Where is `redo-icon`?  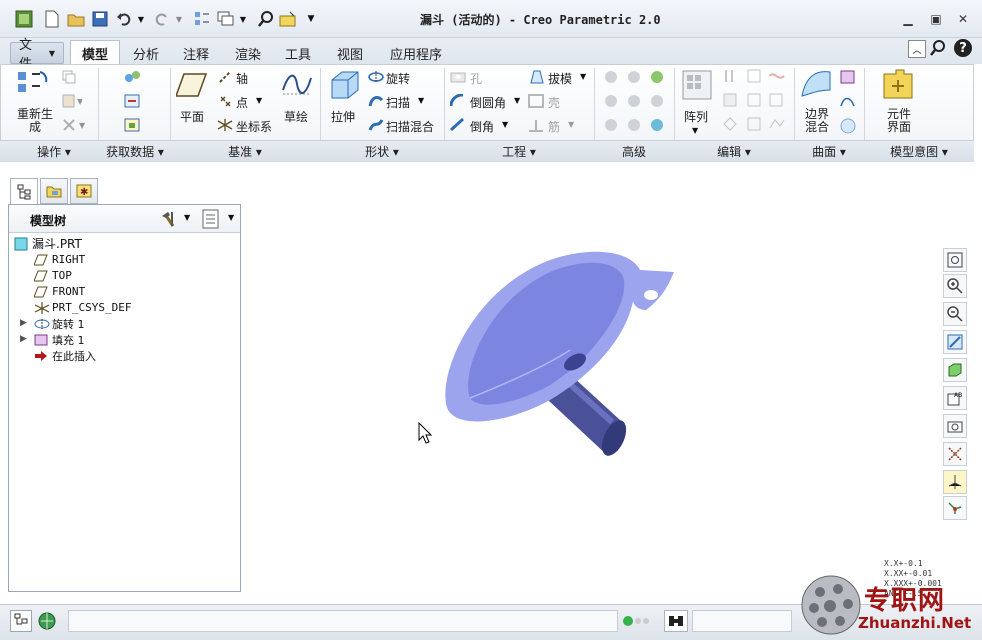
redo-icon is located at coordinates (162, 19).